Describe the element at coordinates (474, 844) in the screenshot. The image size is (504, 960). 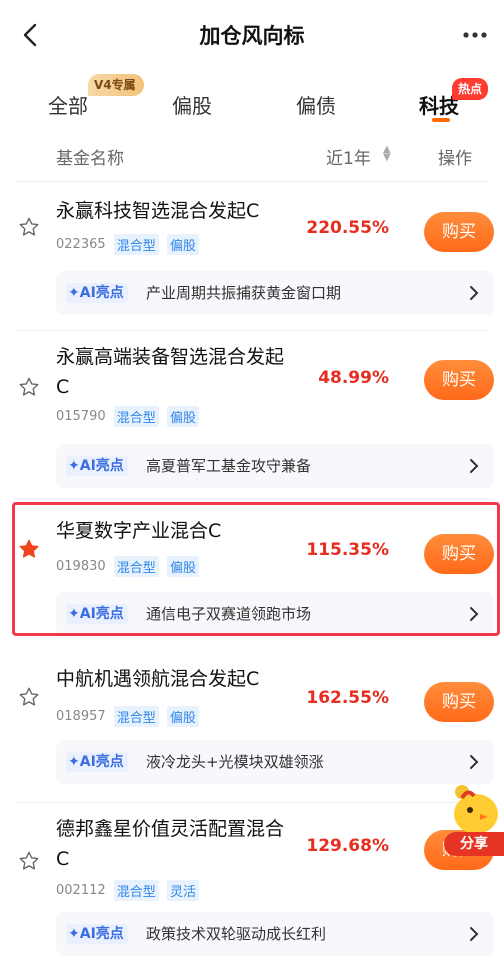
I see `share-button: 分享` at that location.